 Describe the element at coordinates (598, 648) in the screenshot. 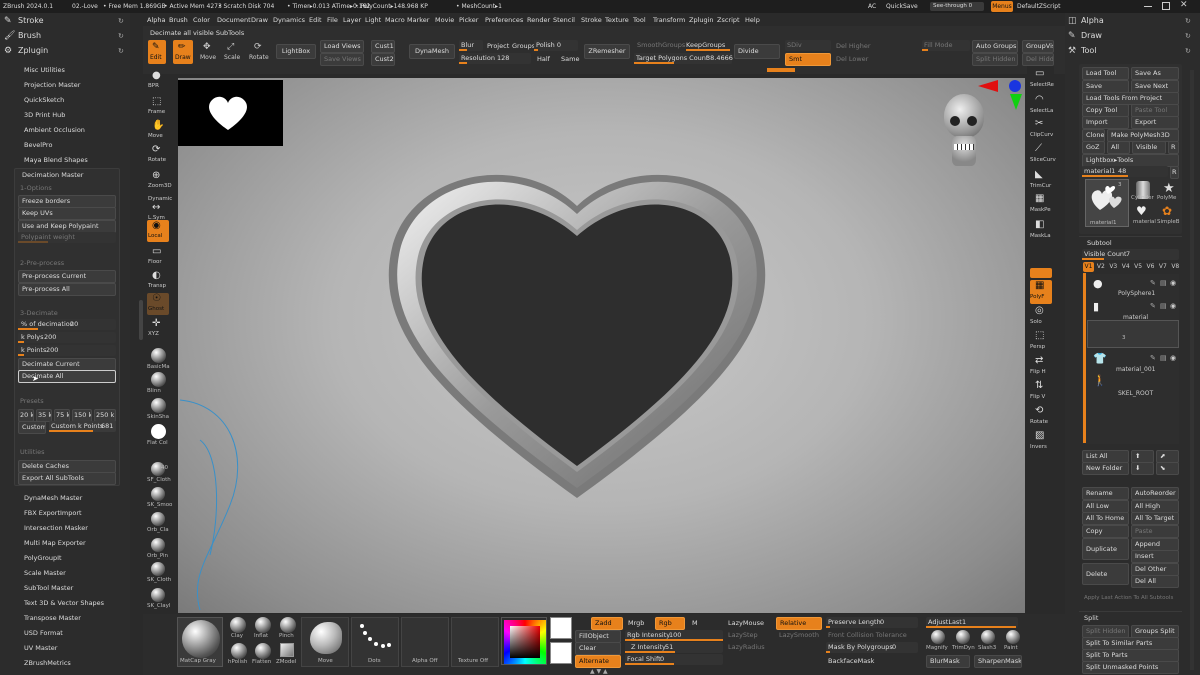

I see `clear-button: Clear` at that location.